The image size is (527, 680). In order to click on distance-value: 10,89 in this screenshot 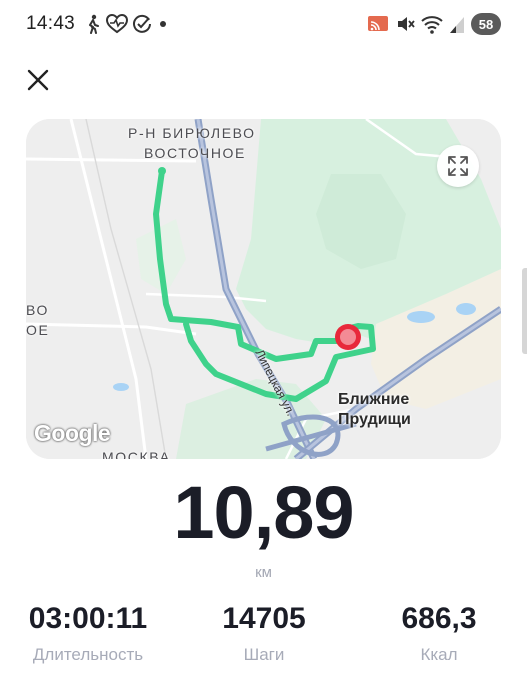, I will do `click(263, 512)`.